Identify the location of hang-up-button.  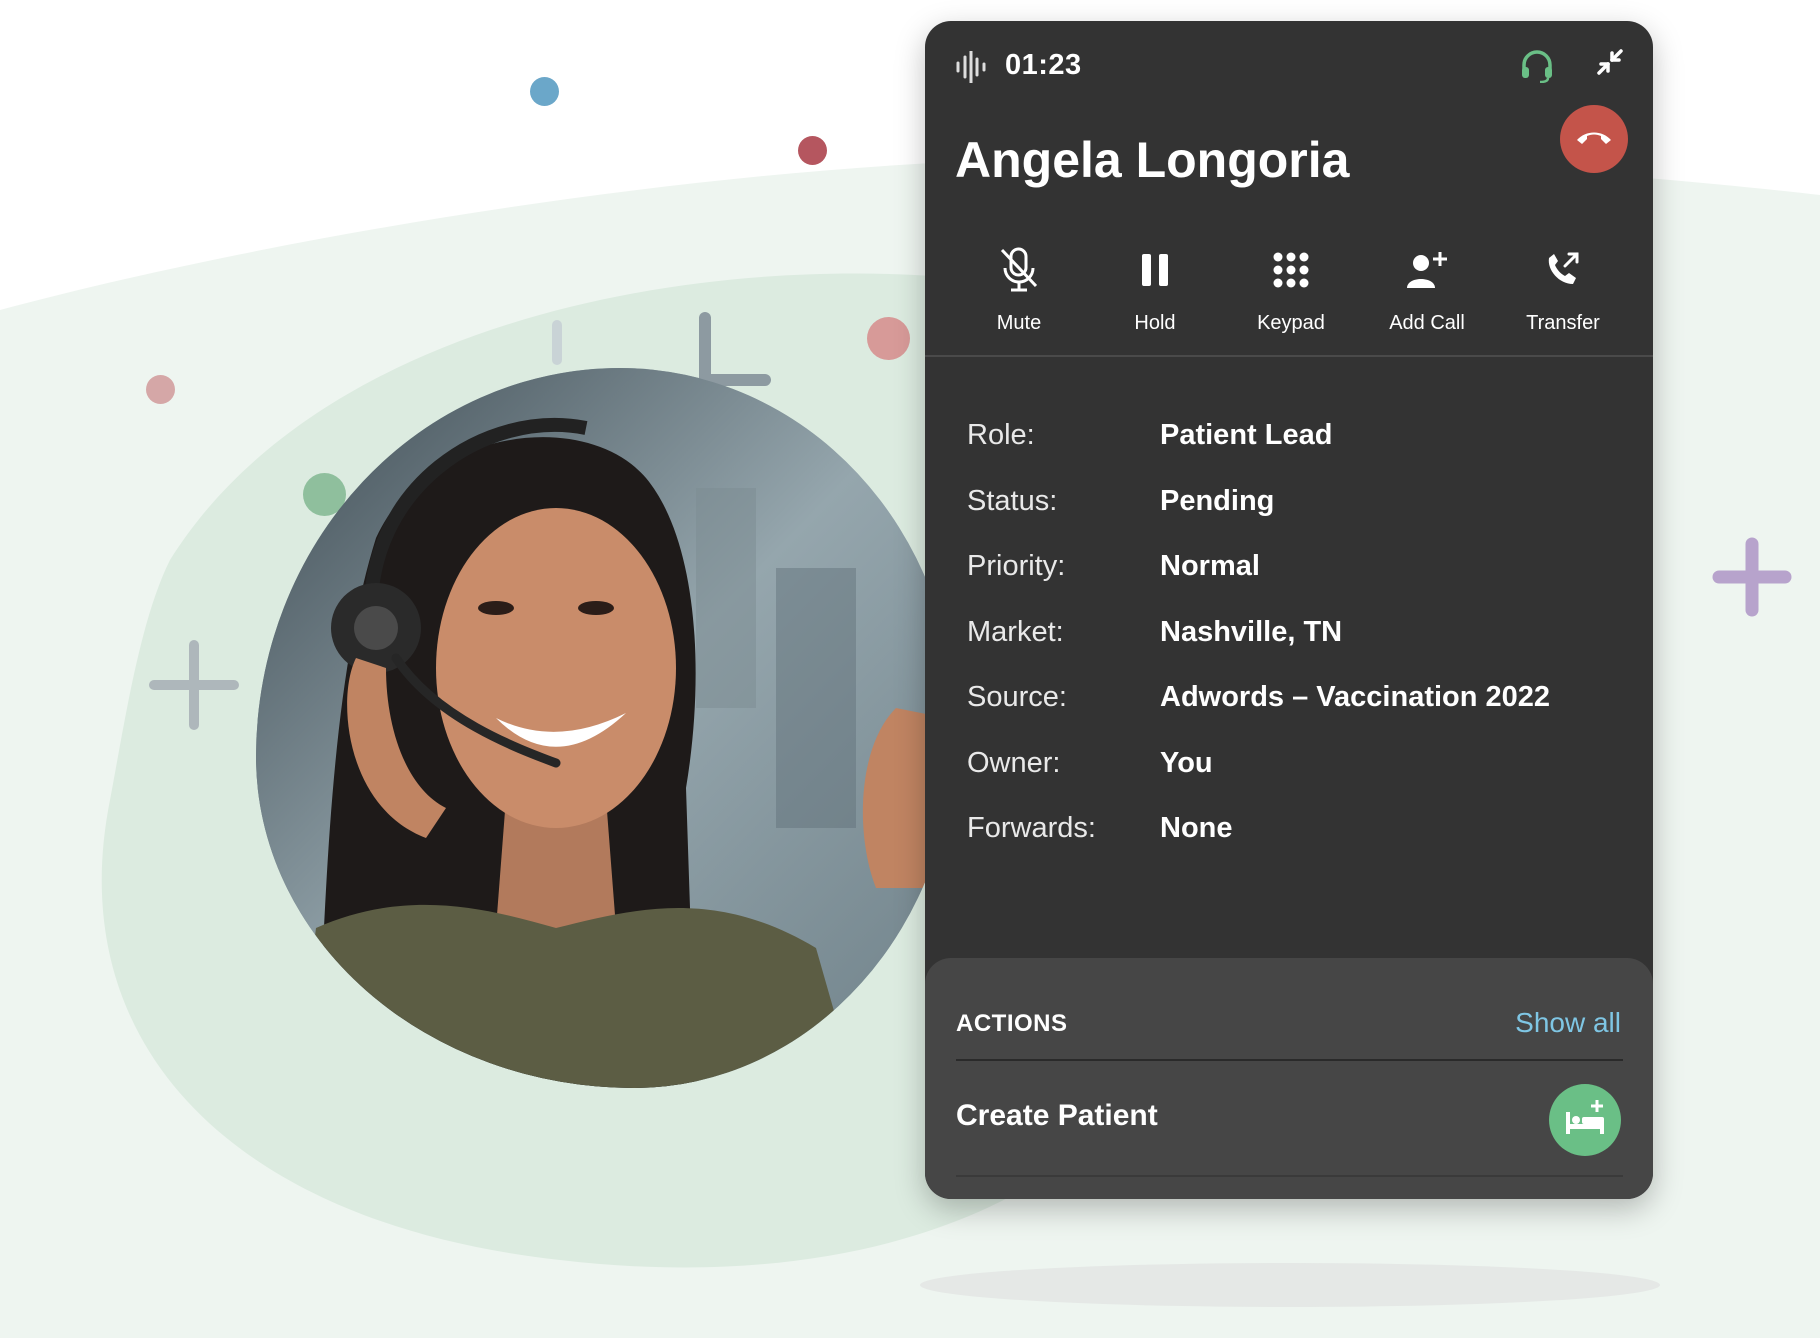
(1594, 139).